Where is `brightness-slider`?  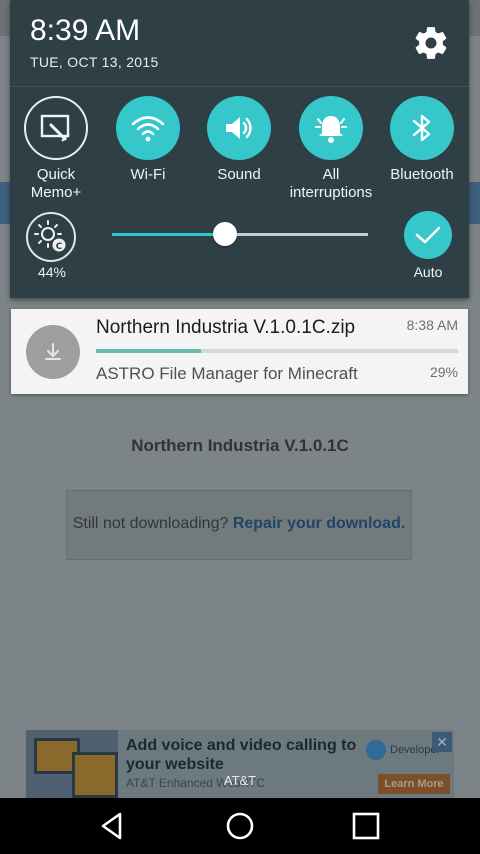 brightness-slider is located at coordinates (240, 234).